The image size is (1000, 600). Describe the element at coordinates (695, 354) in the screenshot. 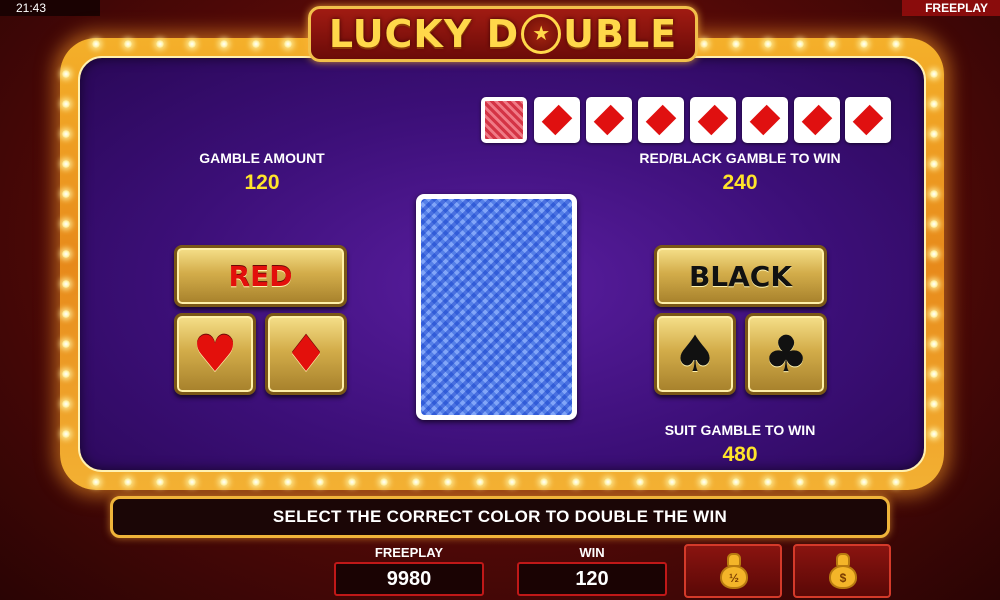

I see `spade-button: ♠` at that location.